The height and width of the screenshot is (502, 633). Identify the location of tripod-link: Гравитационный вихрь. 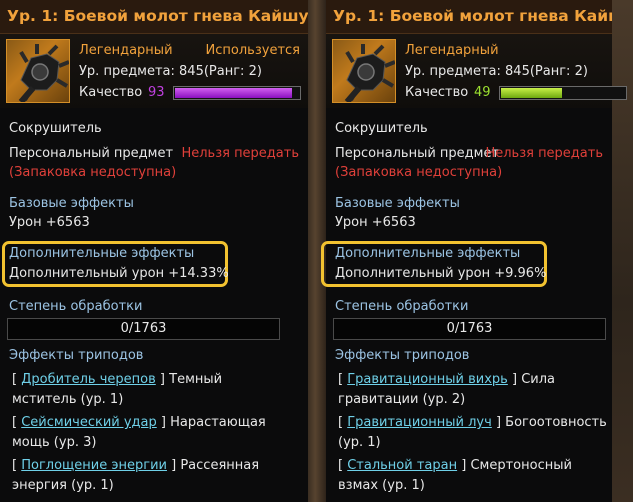
(427, 379).